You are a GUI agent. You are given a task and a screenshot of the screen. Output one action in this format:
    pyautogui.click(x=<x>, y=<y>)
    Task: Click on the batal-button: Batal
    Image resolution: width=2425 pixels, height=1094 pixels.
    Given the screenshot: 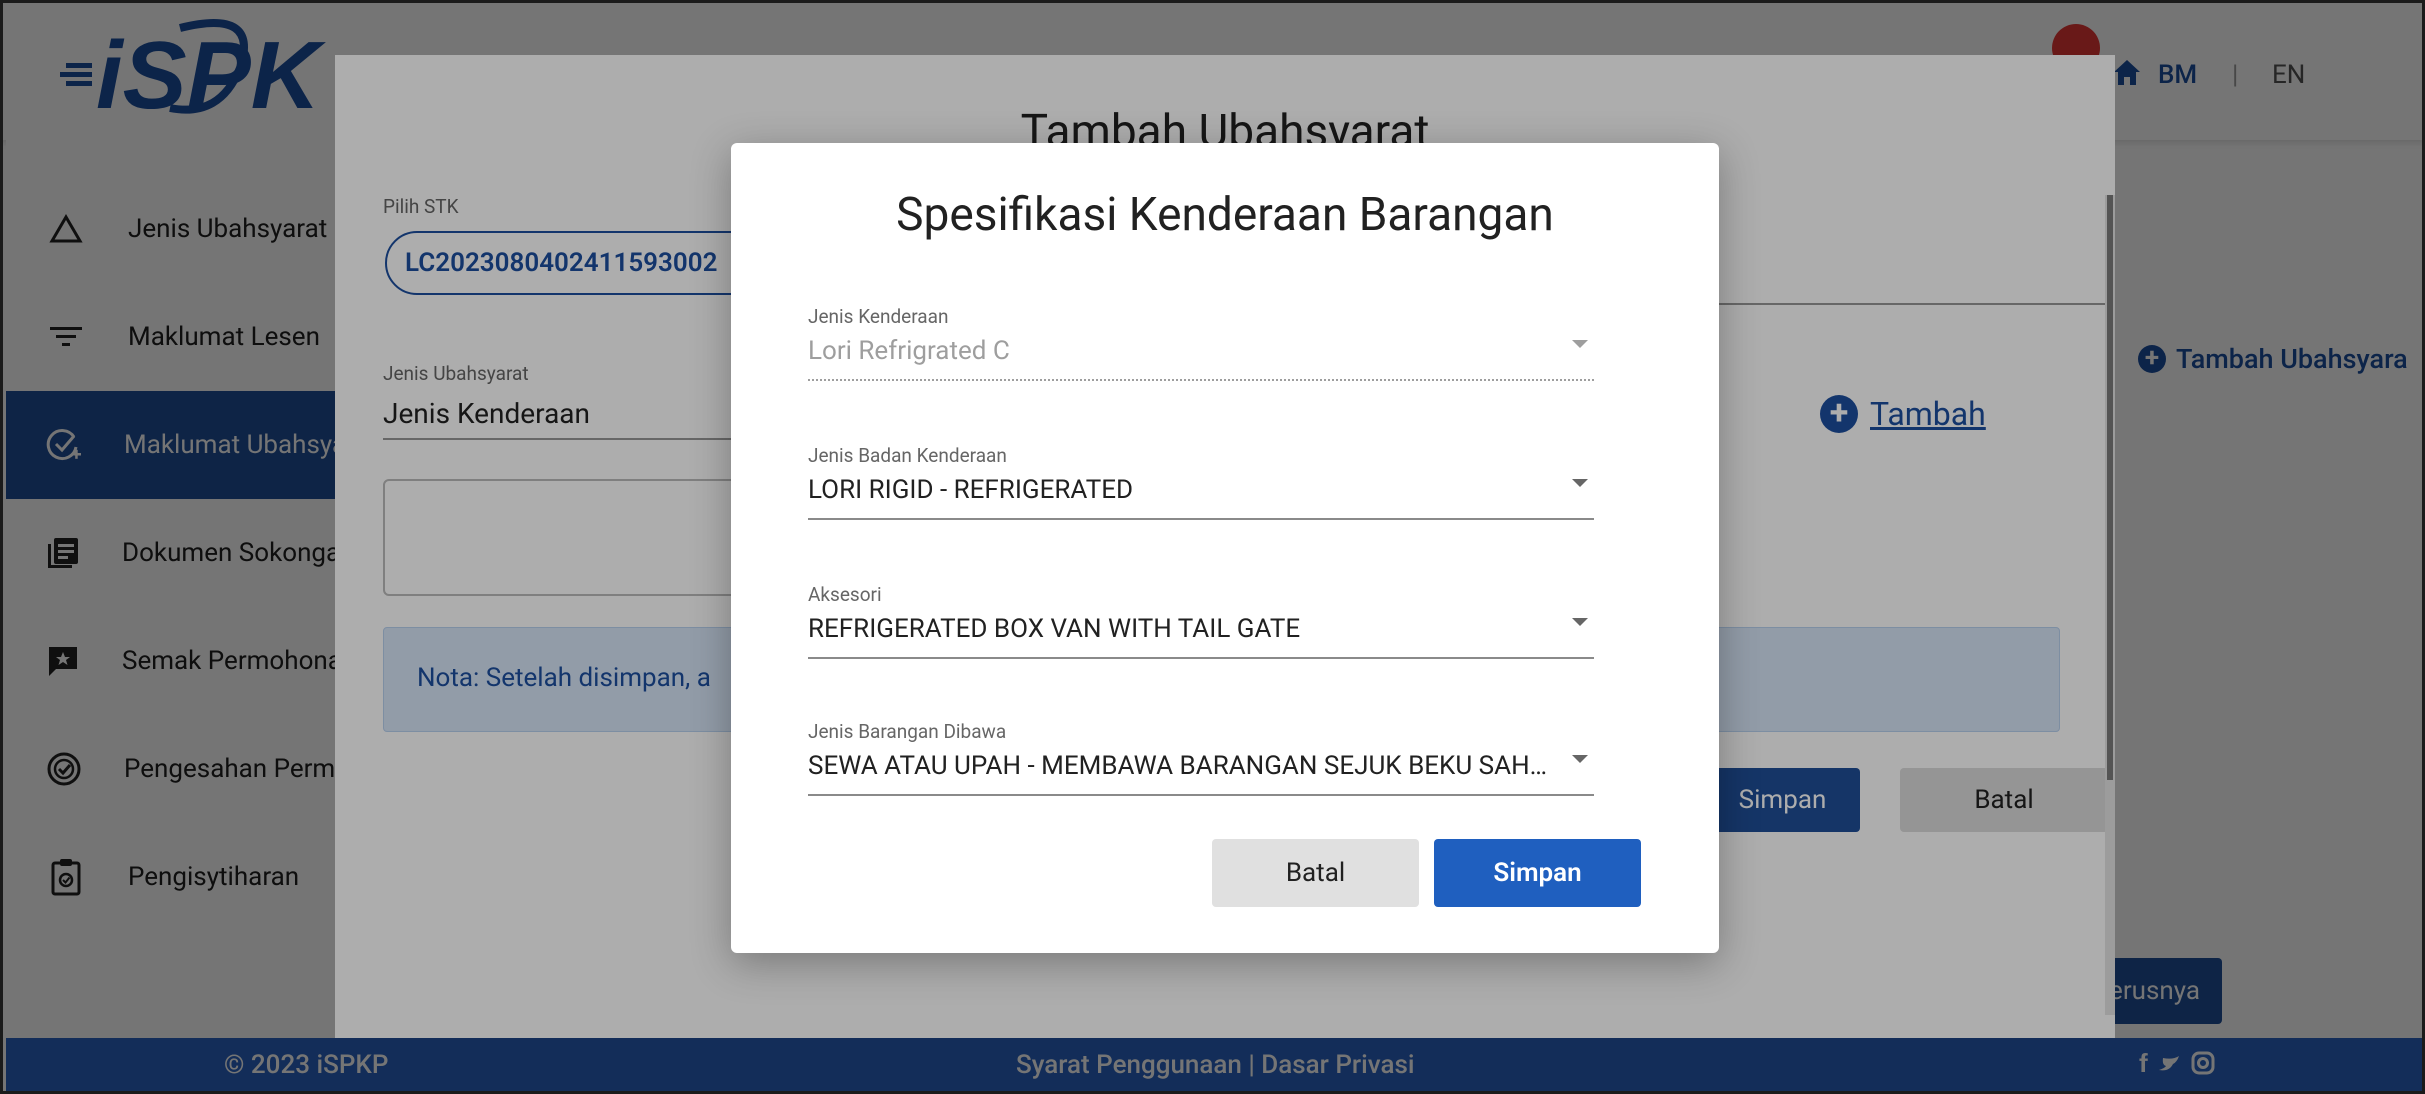 What is the action you would take?
    pyautogui.click(x=1315, y=873)
    